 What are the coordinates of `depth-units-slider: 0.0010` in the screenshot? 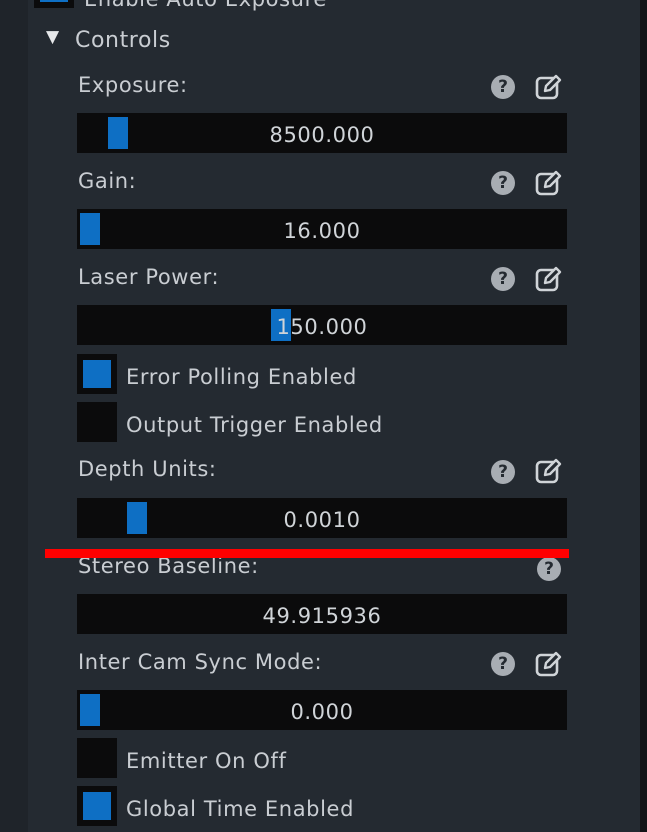 It's located at (322, 518).